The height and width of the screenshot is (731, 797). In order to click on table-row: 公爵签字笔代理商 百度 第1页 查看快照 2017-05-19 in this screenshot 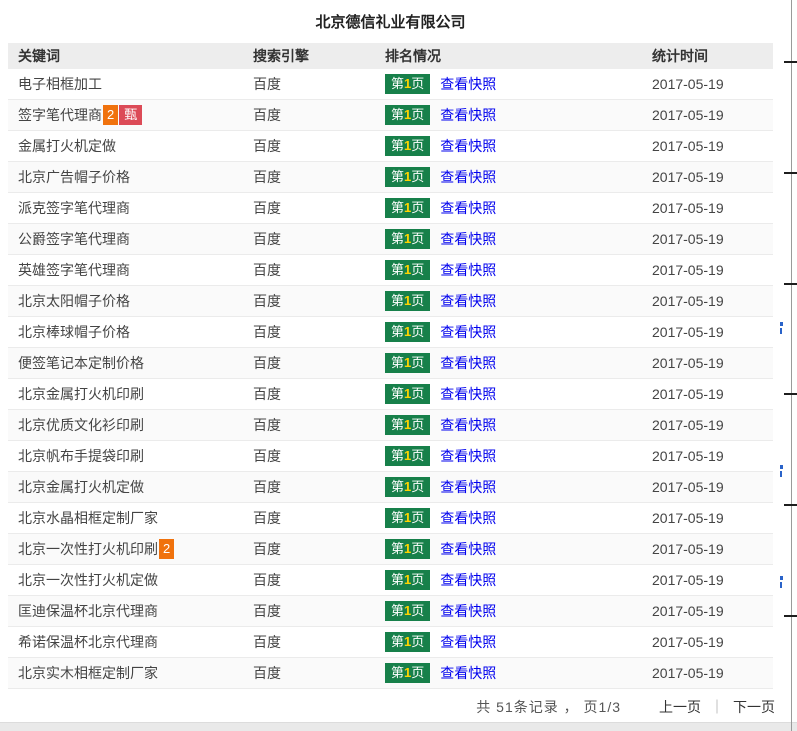, I will do `click(390, 239)`.